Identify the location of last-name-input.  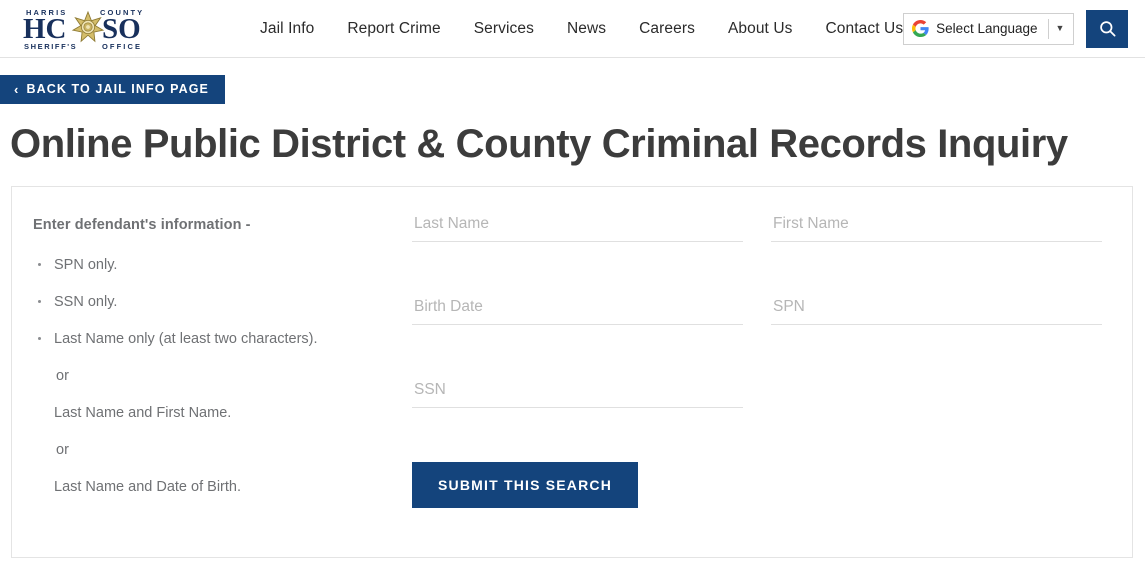
(577, 226).